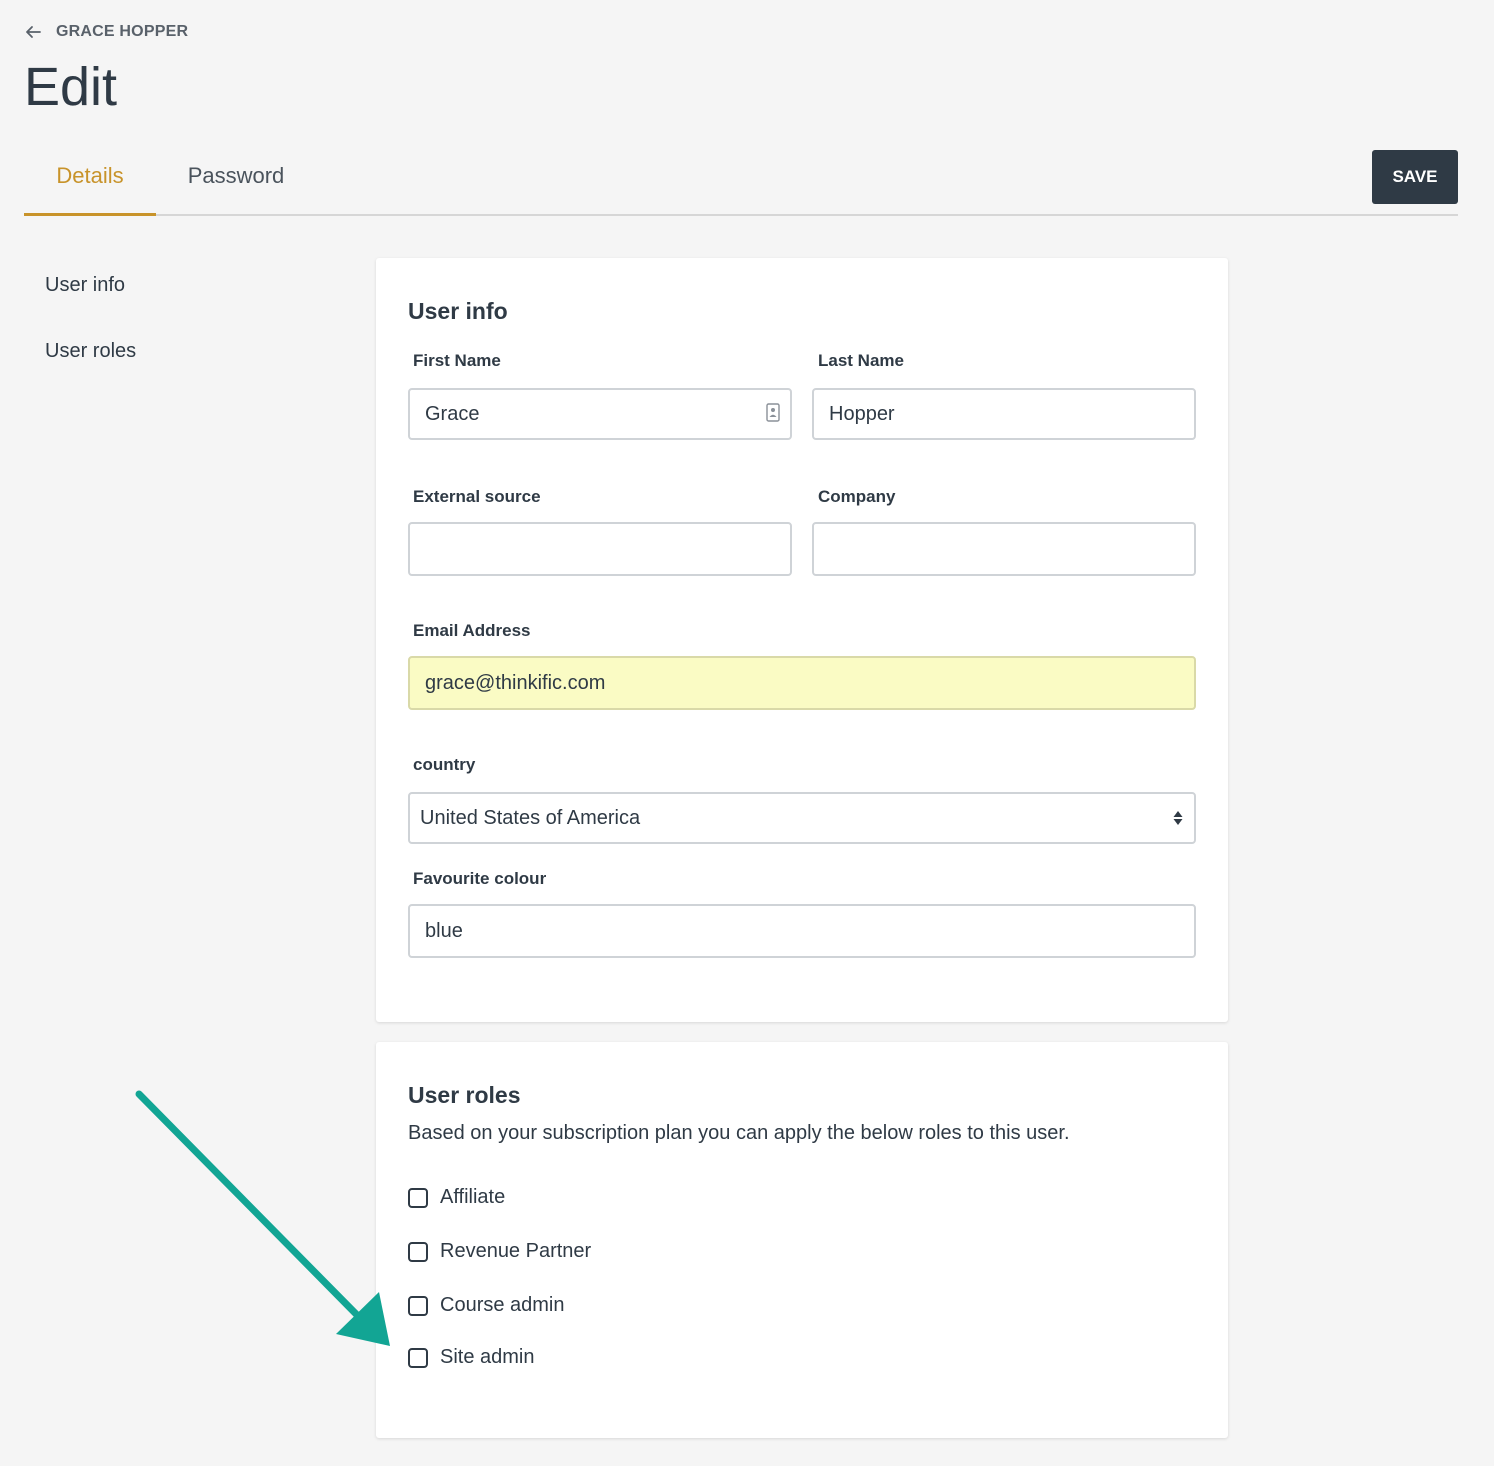 The width and height of the screenshot is (1494, 1466). I want to click on last-name-input, so click(1004, 414).